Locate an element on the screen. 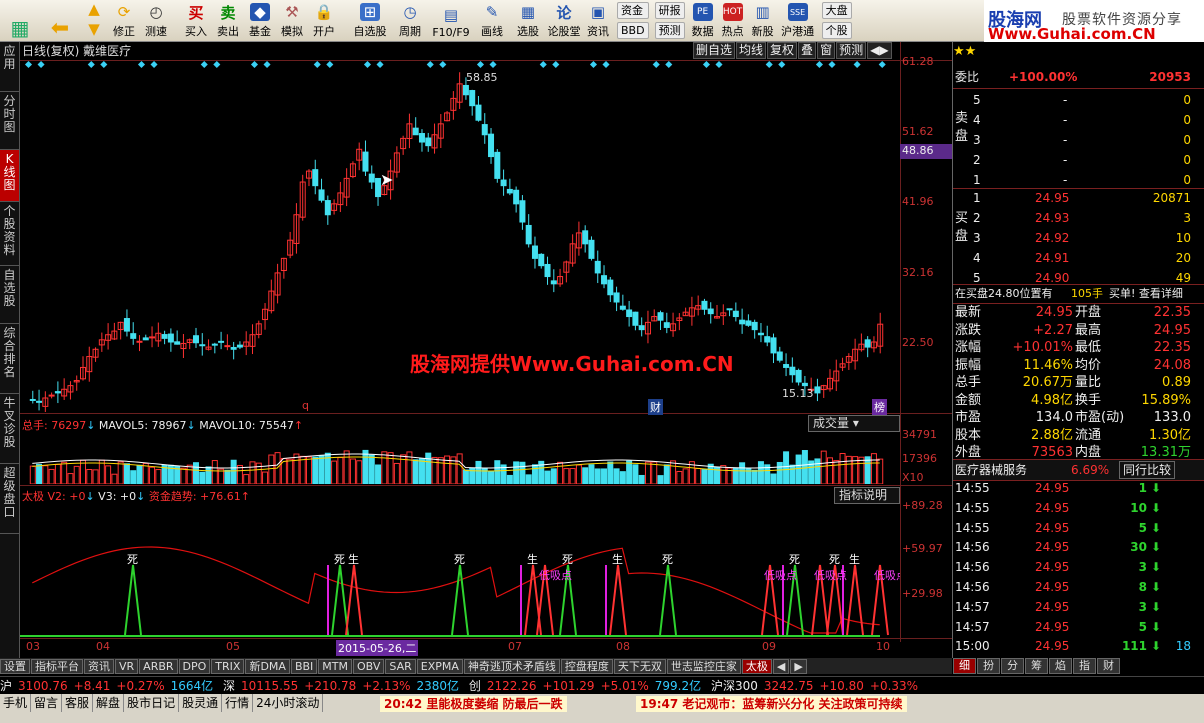 The height and width of the screenshot is (723, 1204). indicator-tab: TRIX is located at coordinates (228, 666).